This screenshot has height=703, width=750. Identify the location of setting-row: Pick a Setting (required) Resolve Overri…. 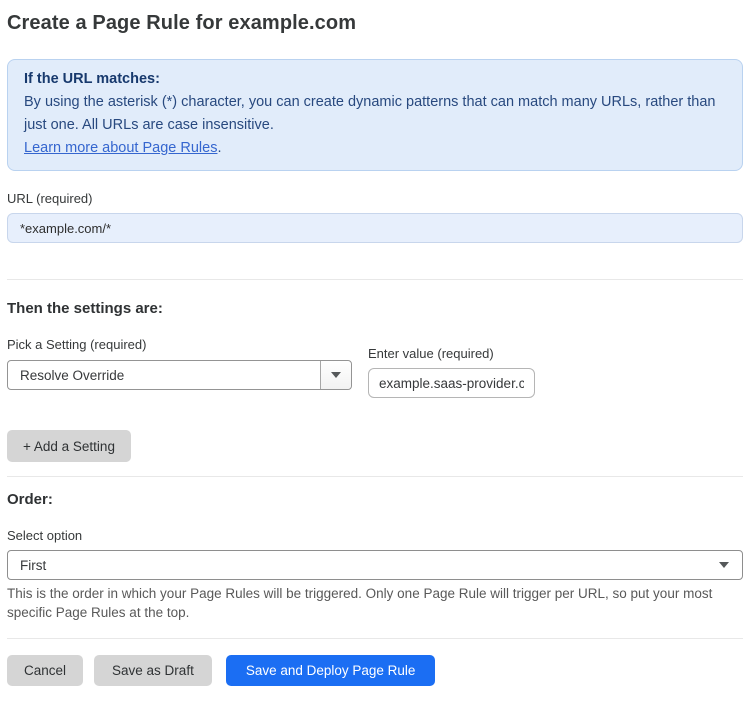
(375, 367).